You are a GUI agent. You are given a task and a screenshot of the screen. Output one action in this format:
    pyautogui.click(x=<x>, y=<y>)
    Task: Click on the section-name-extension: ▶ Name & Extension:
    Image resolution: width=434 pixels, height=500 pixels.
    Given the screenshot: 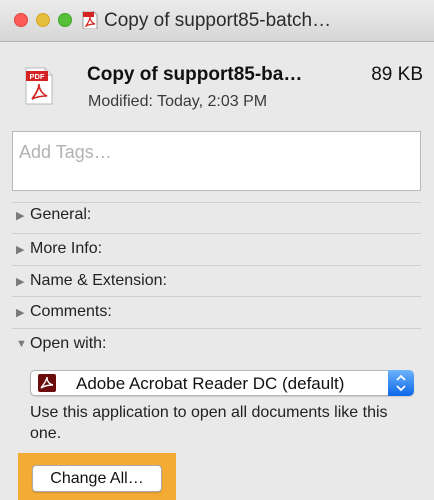 What is the action you would take?
    pyautogui.click(x=91, y=281)
    